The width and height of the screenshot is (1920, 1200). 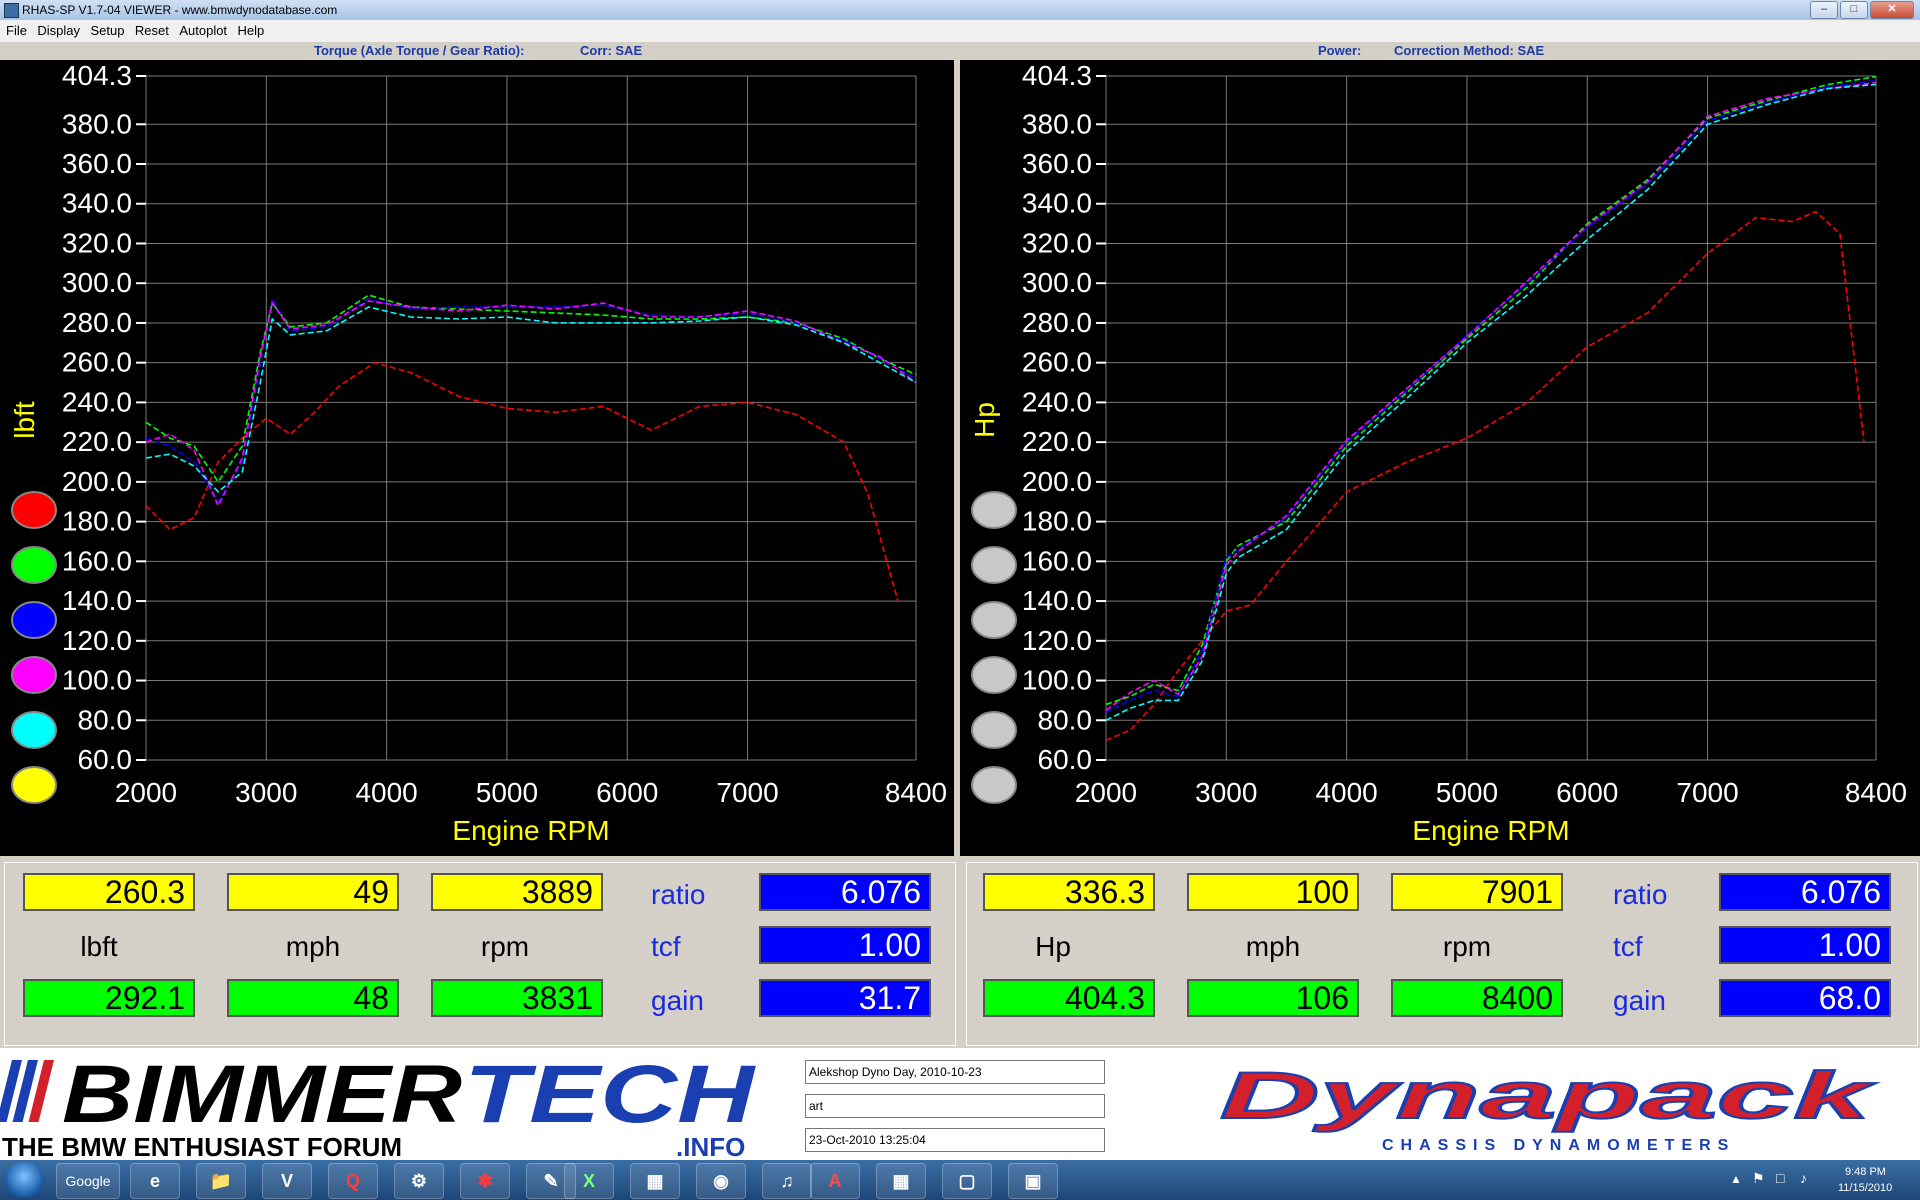 What do you see at coordinates (1069, 998) in the screenshot?
I see `power-peak-value: 404.3` at bounding box center [1069, 998].